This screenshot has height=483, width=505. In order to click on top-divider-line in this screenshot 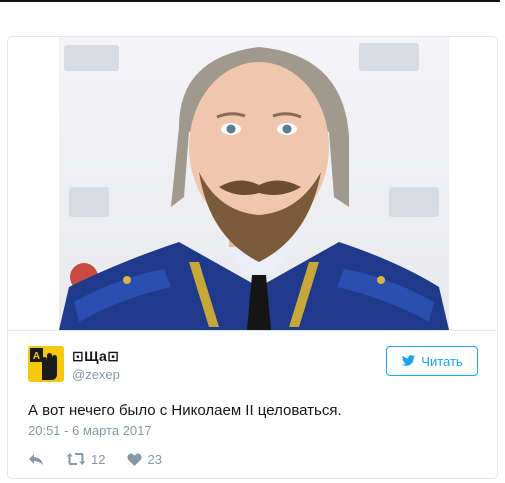, I will do `click(250, 1)`.